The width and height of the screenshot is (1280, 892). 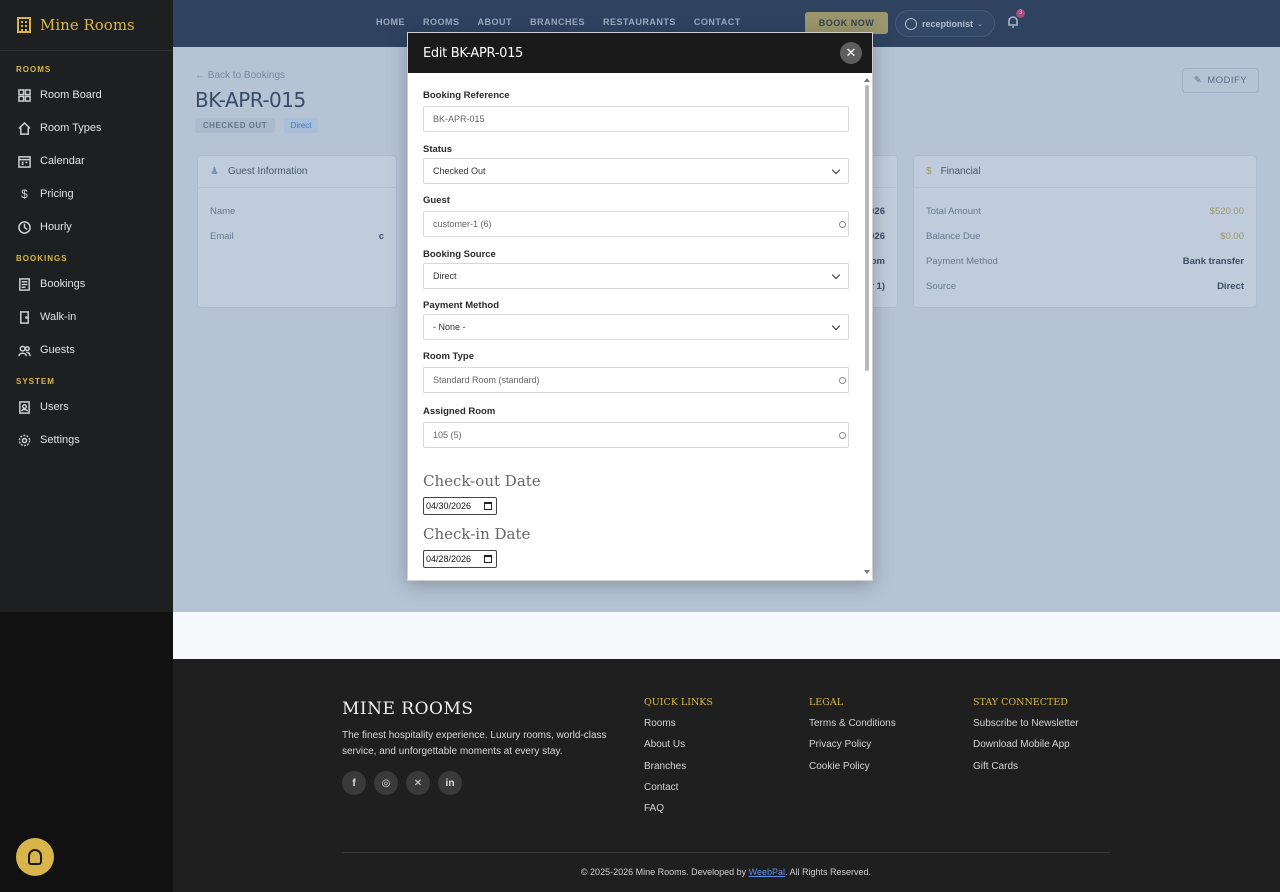 What do you see at coordinates (60, 440) in the screenshot?
I see `sidebar-item-label: Settings` at bounding box center [60, 440].